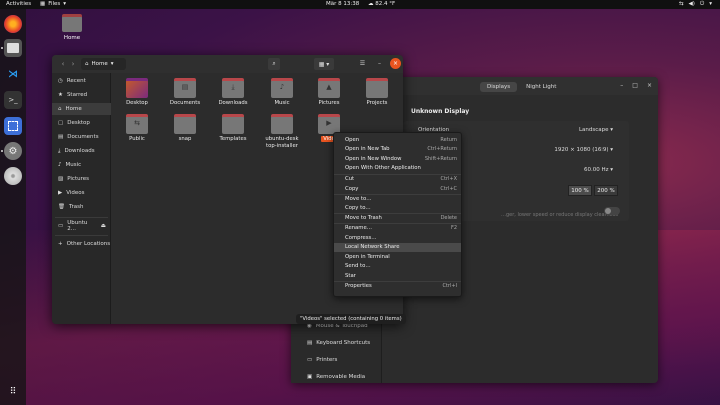 This screenshot has width=720, height=405. I want to click on scale-100-button: 100 %, so click(580, 190).